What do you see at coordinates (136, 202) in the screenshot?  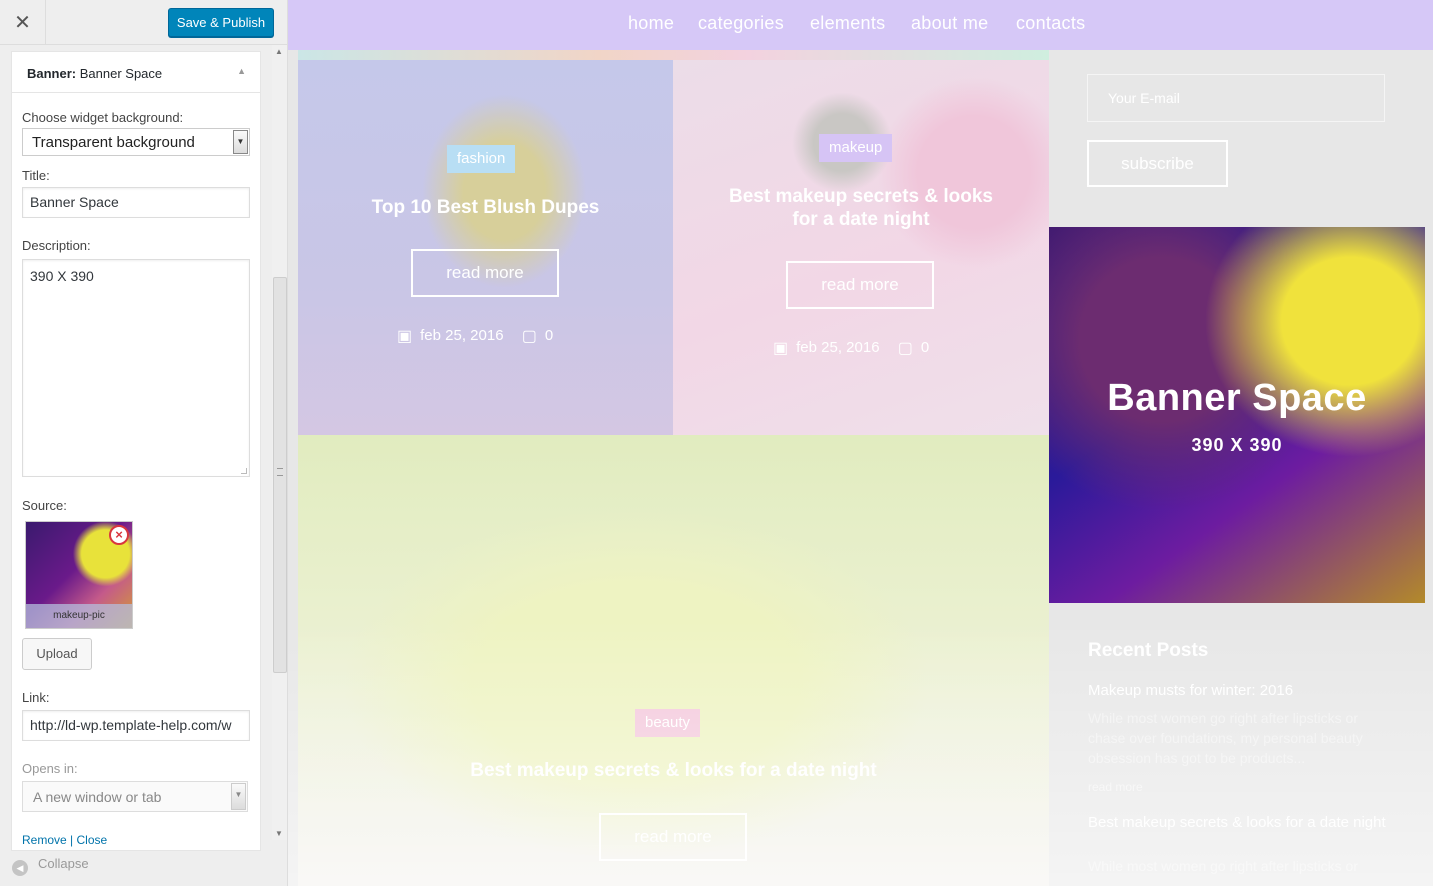 I see `title-field: Banner Space` at bounding box center [136, 202].